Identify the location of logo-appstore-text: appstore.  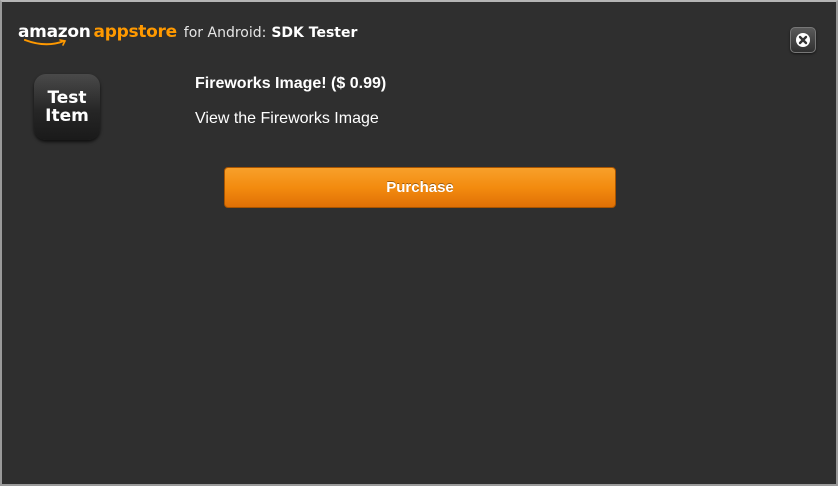
(135, 32).